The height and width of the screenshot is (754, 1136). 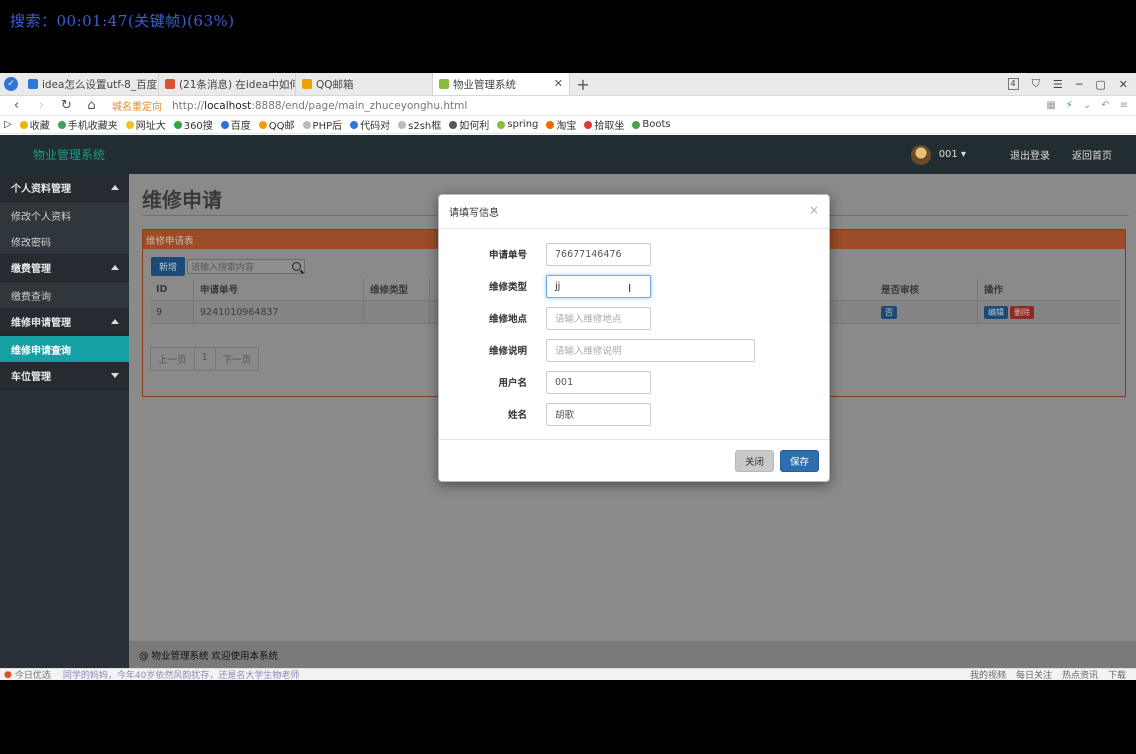 What do you see at coordinates (598, 414) in the screenshot?
I see `name-input: 胡歌` at bounding box center [598, 414].